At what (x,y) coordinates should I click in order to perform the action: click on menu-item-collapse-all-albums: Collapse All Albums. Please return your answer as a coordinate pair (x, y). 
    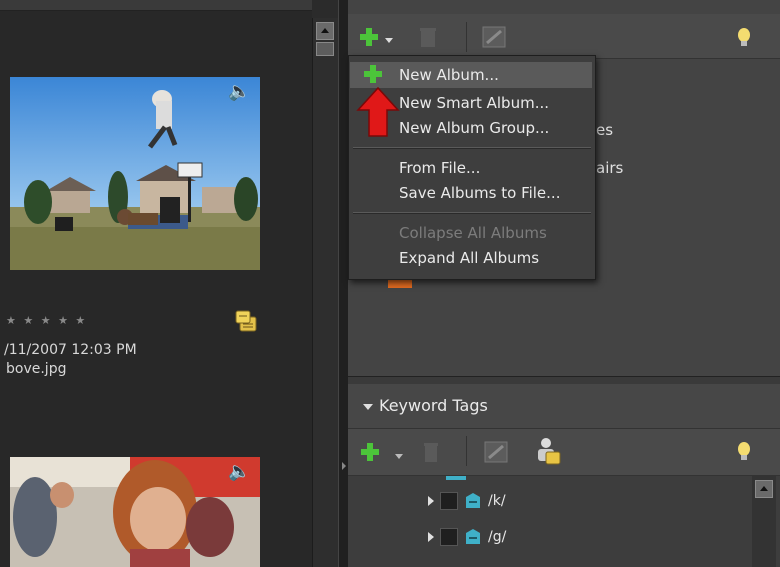
    Looking at the image, I should click on (473, 233).